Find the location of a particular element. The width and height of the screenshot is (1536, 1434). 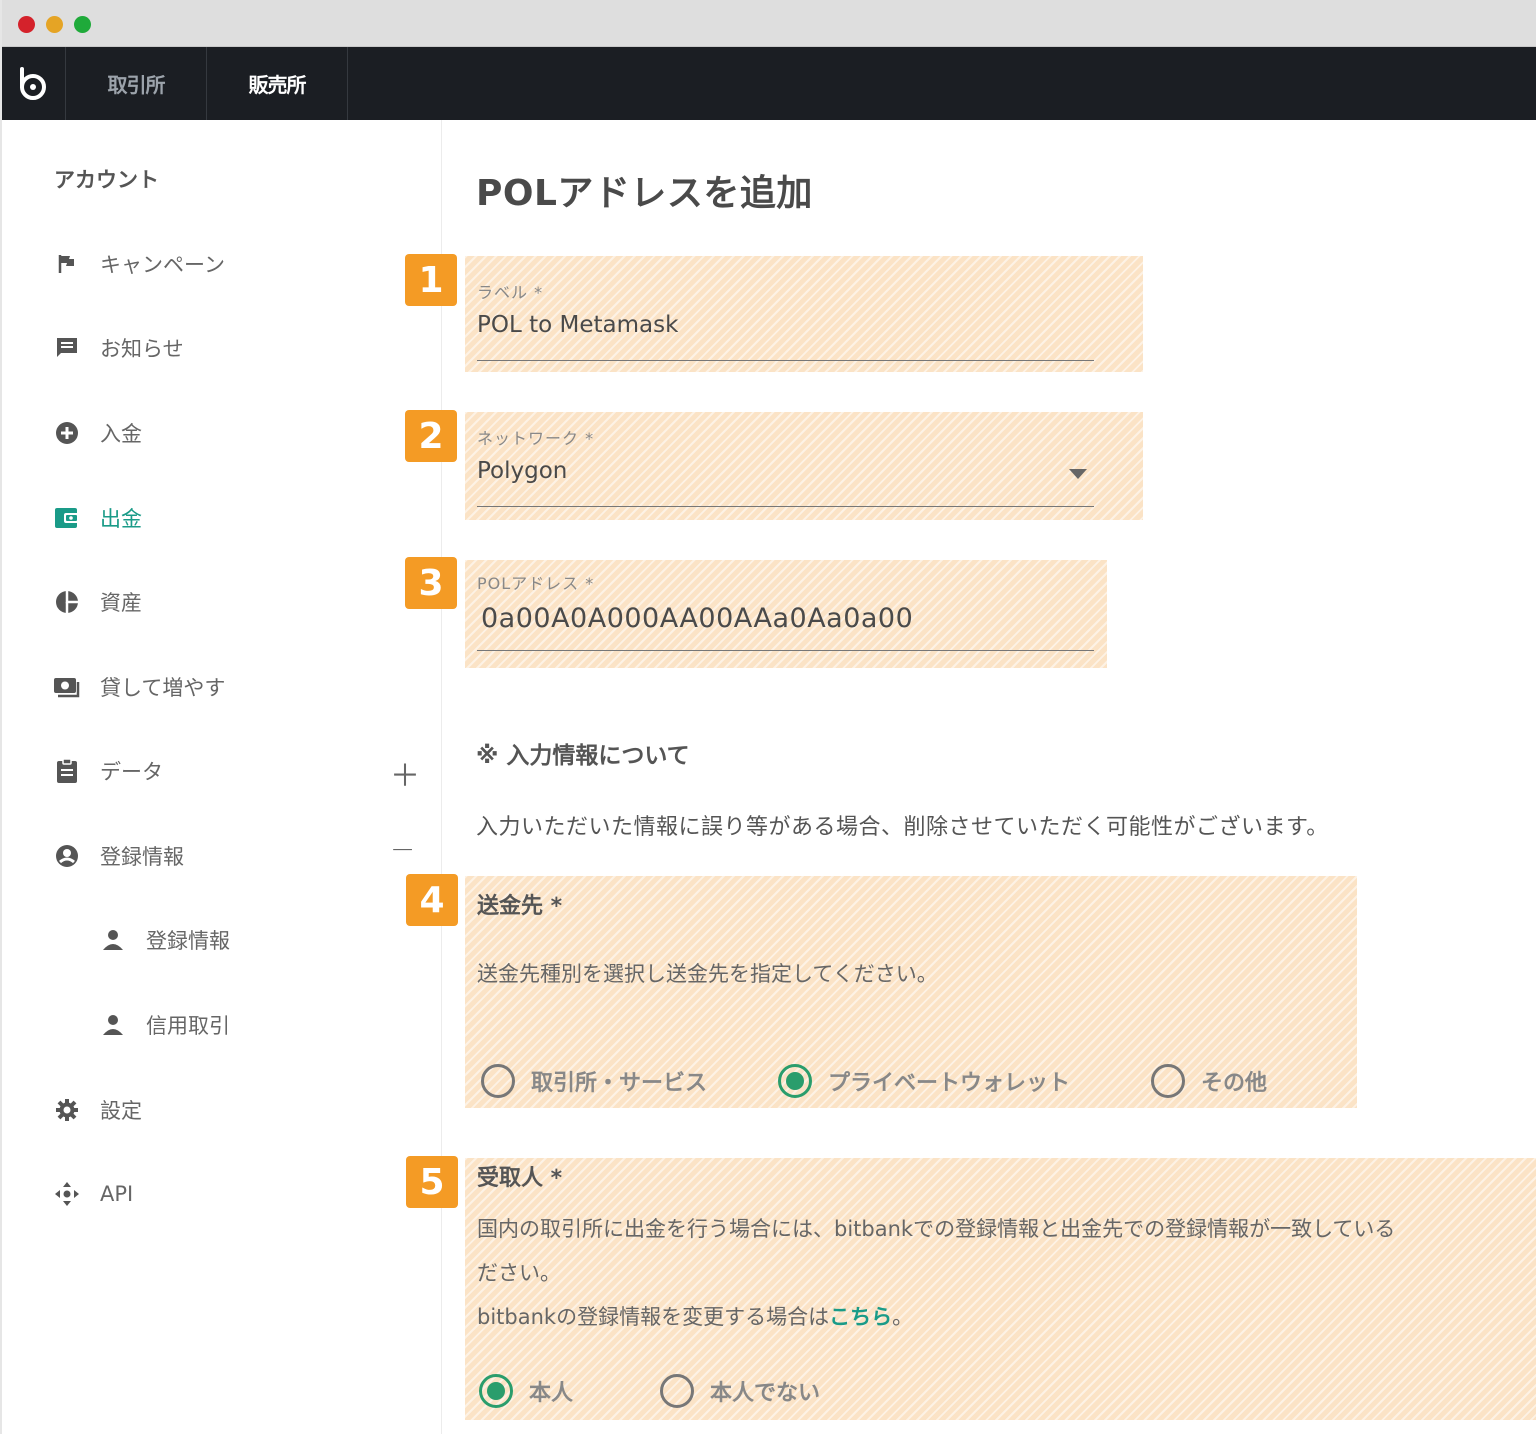

flag-icon is located at coordinates (67, 264).